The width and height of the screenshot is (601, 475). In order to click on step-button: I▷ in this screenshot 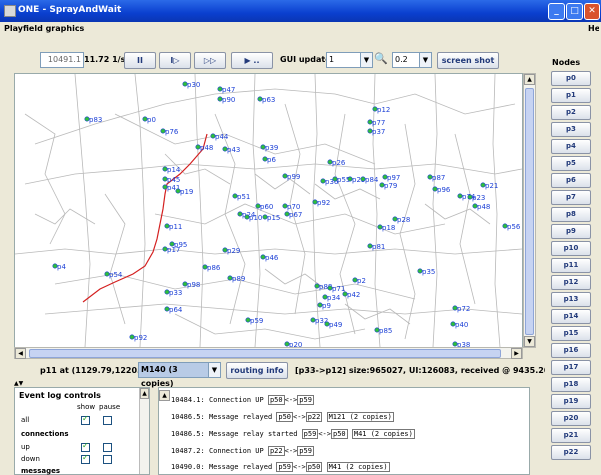, I will do `click(175, 60)`.